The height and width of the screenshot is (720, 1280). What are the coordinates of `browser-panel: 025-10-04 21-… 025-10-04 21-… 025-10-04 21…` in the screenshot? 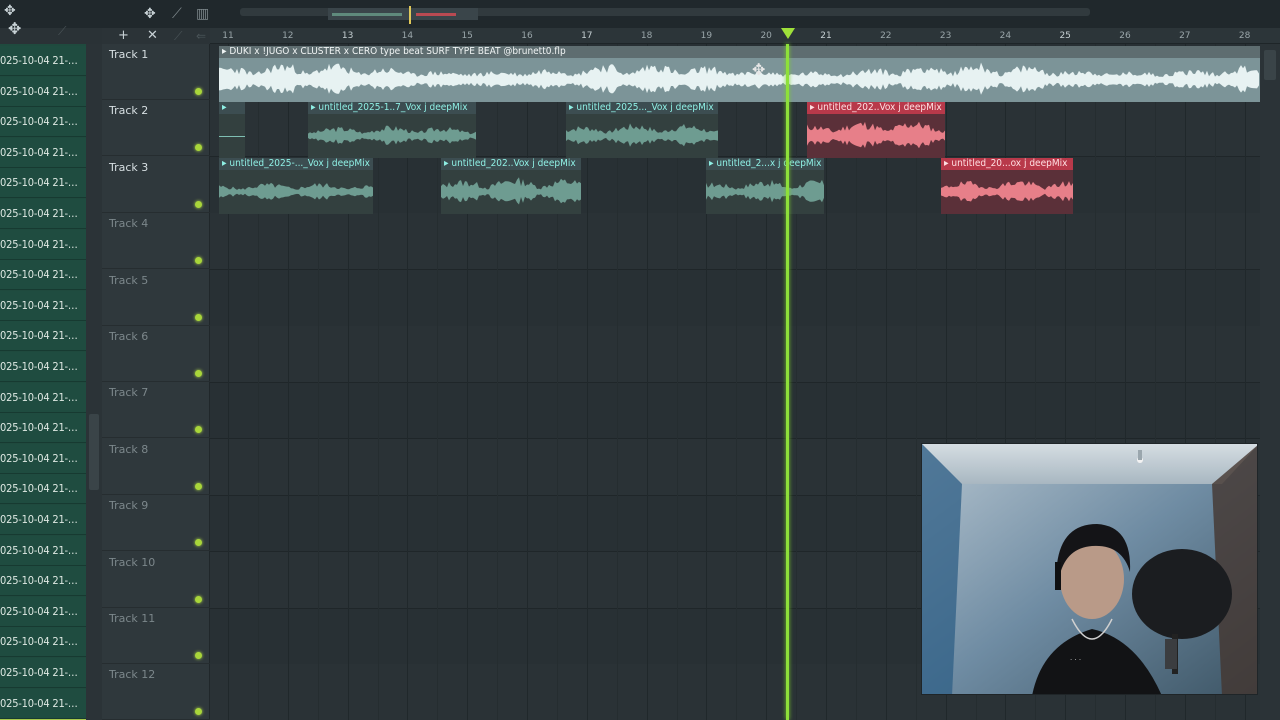 It's located at (43, 382).